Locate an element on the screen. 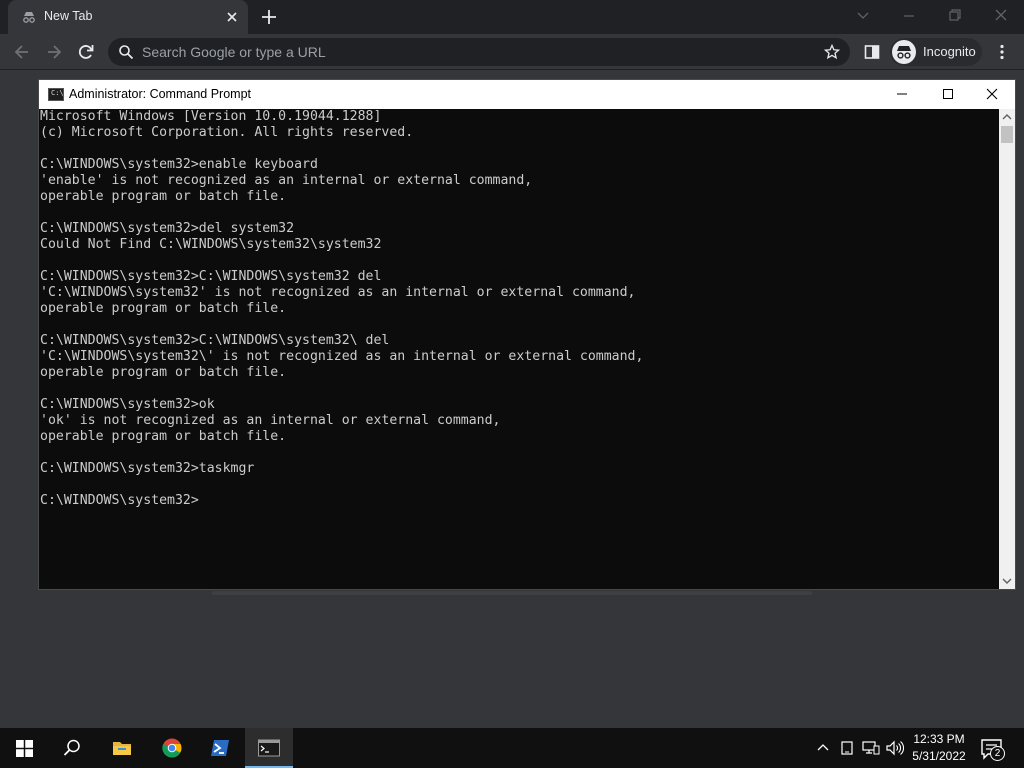 The image size is (1024, 768). close-icon is located at coordinates (992, 94).